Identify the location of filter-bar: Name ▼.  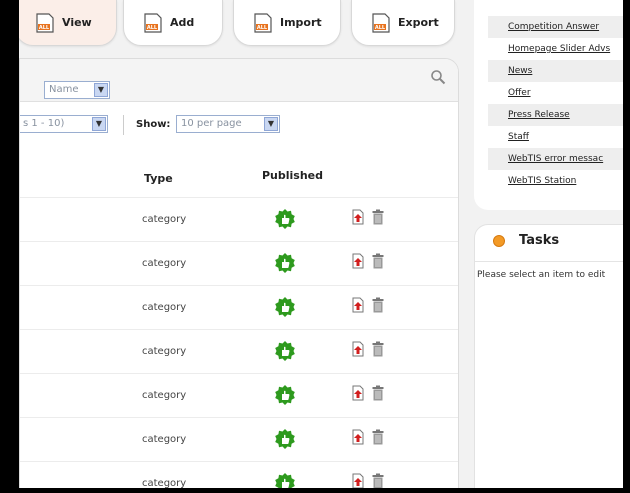
(239, 80).